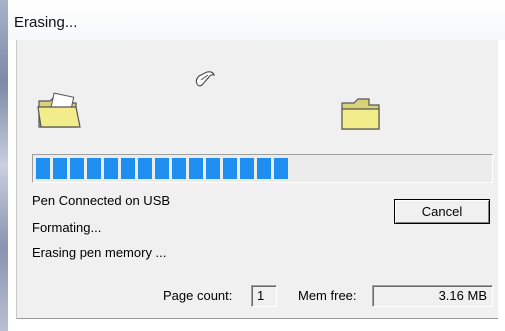 This screenshot has width=505, height=331. What do you see at coordinates (205, 80) in the screenshot?
I see `paper-sheet-icon` at bounding box center [205, 80].